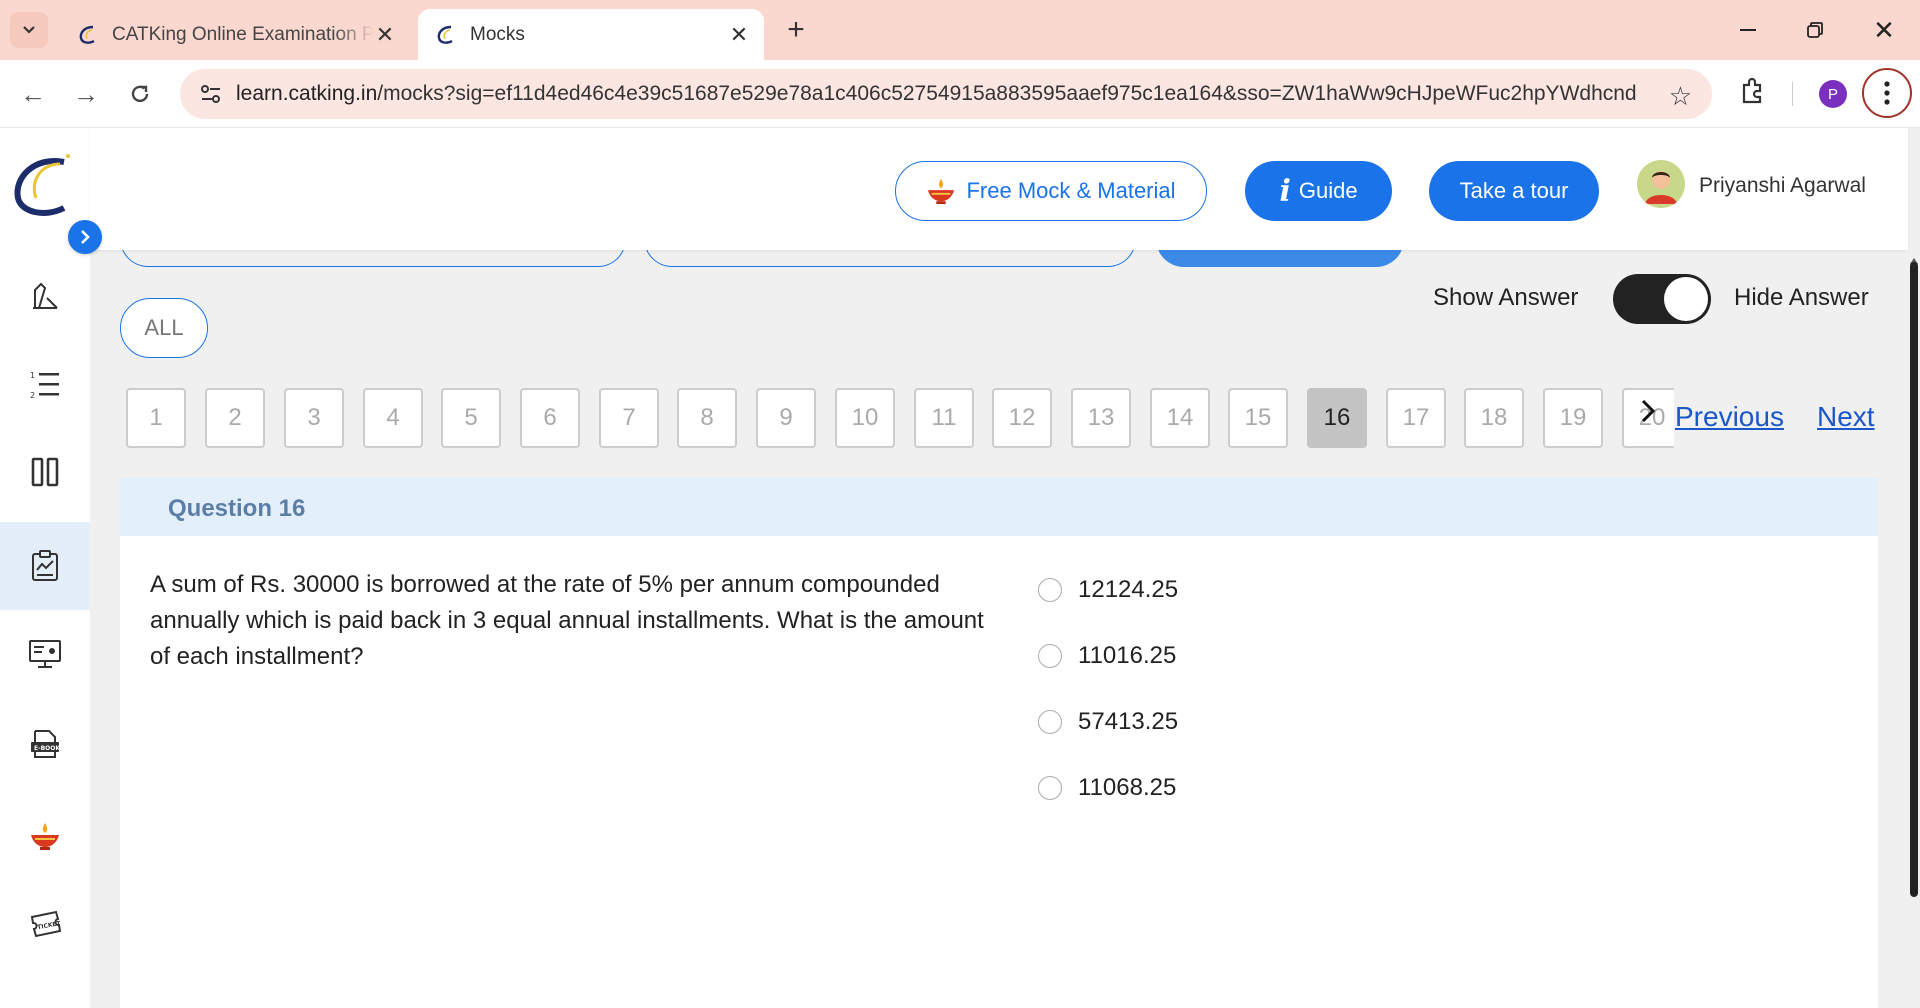  What do you see at coordinates (629, 418) in the screenshot?
I see `question-number-button: 7` at bounding box center [629, 418].